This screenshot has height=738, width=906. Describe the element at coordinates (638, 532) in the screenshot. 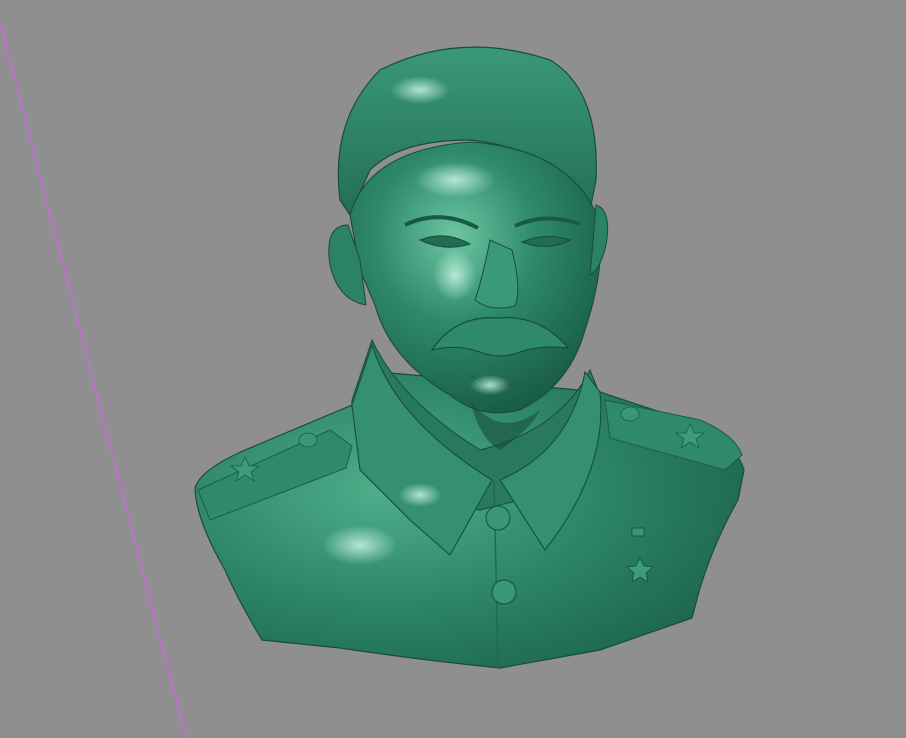

I see `medal-bar` at that location.